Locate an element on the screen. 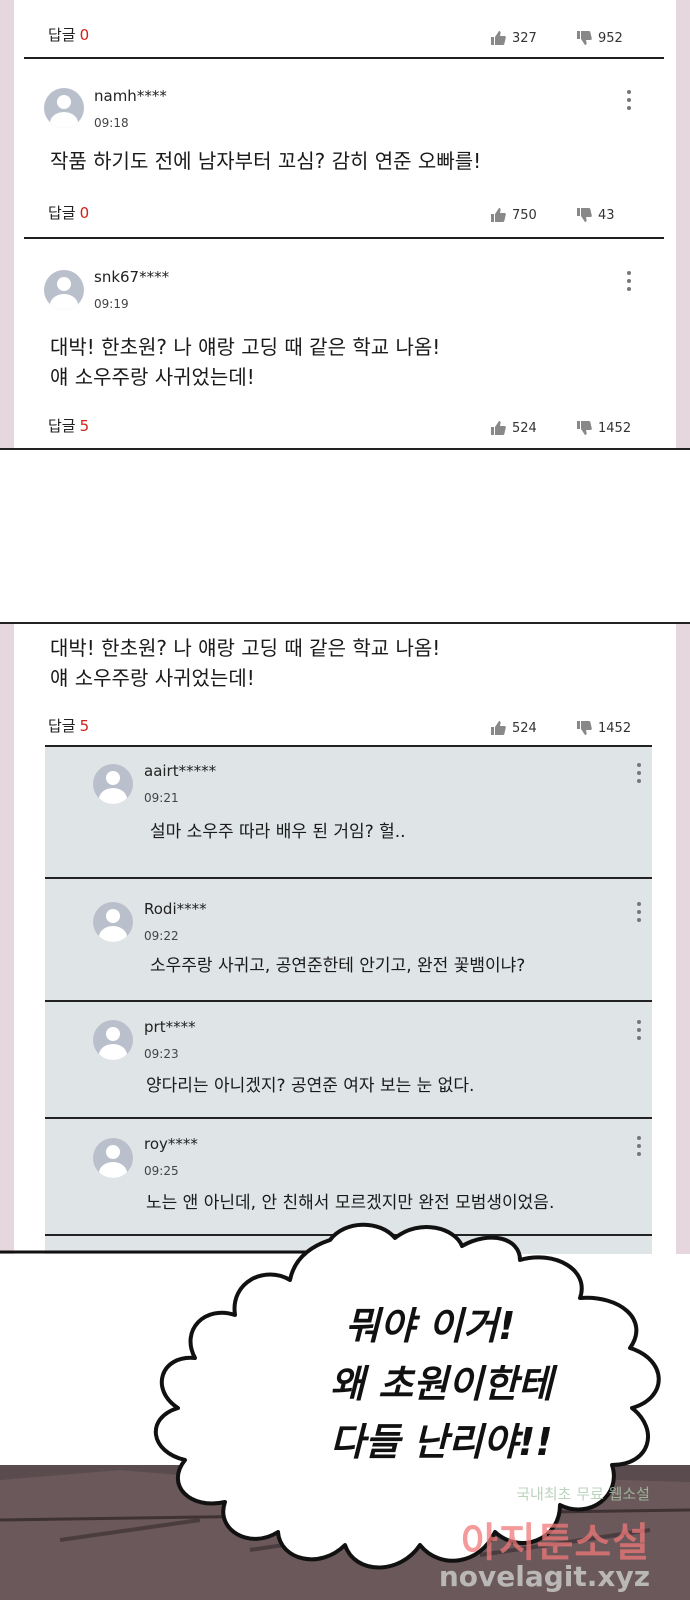  speech-line-2: 왜 초원이한테 is located at coordinates (441, 1384).